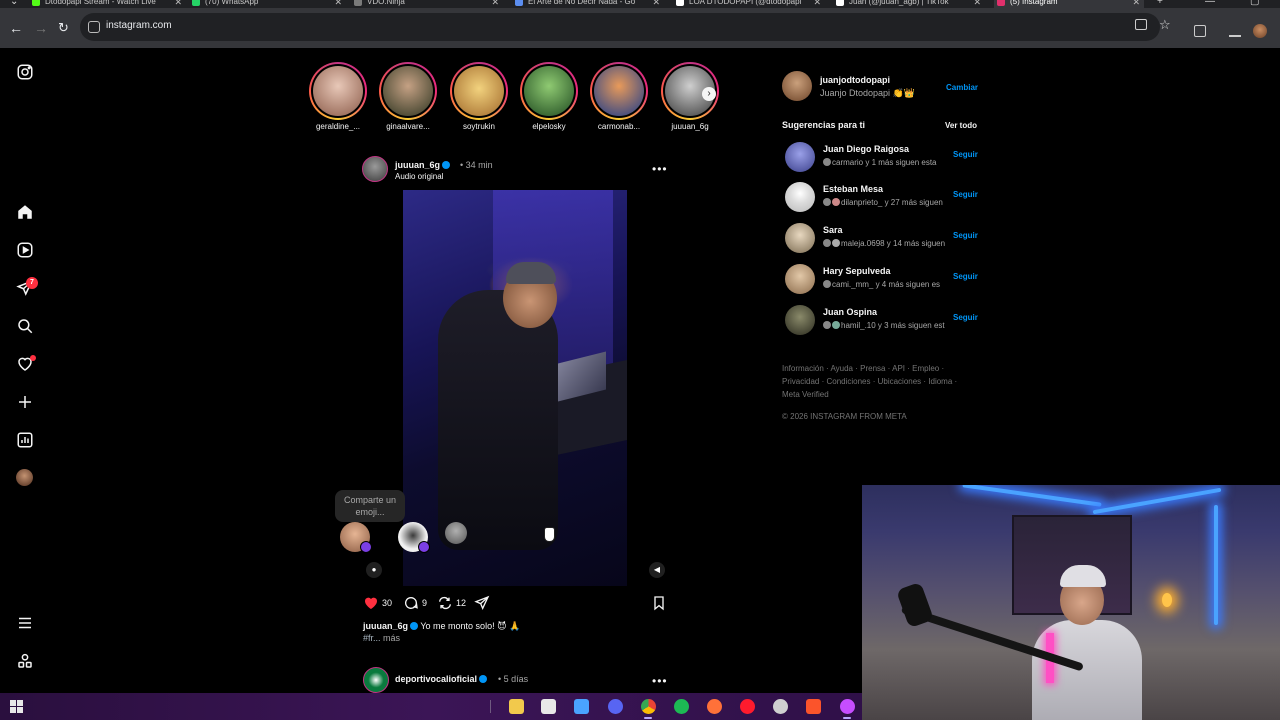  What do you see at coordinates (1001, 3) in the screenshot?
I see `instagram-icon` at bounding box center [1001, 3].